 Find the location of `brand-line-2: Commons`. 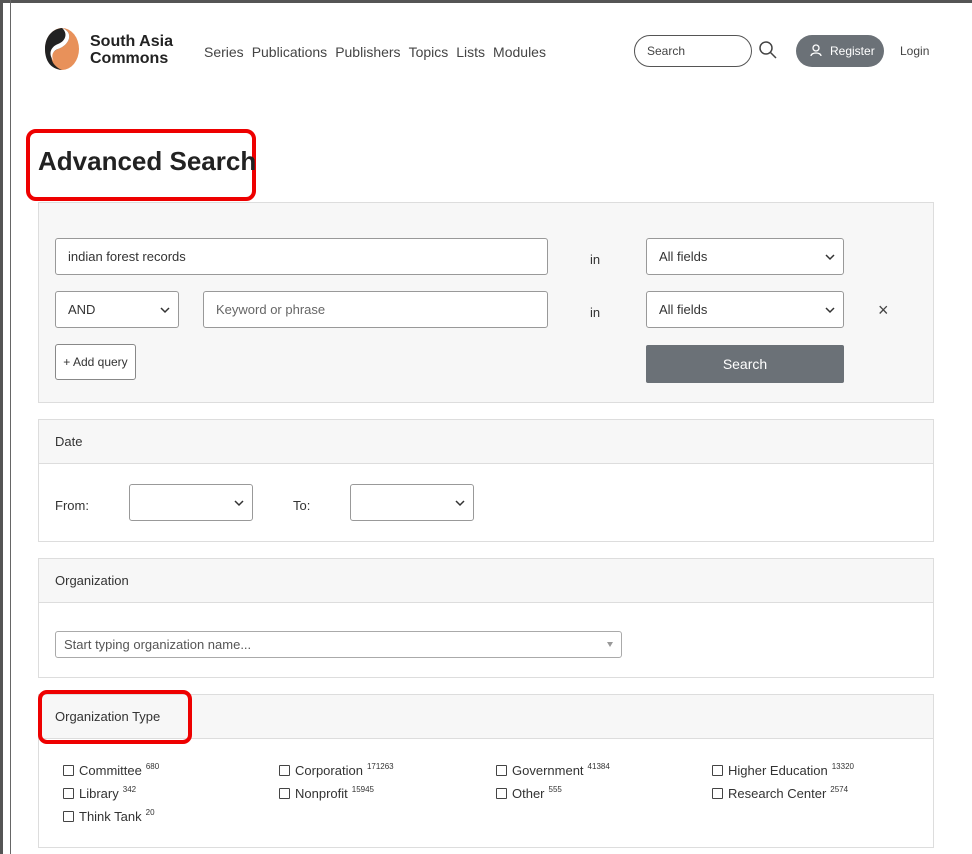

brand-line-2: Commons is located at coordinates (129, 58).